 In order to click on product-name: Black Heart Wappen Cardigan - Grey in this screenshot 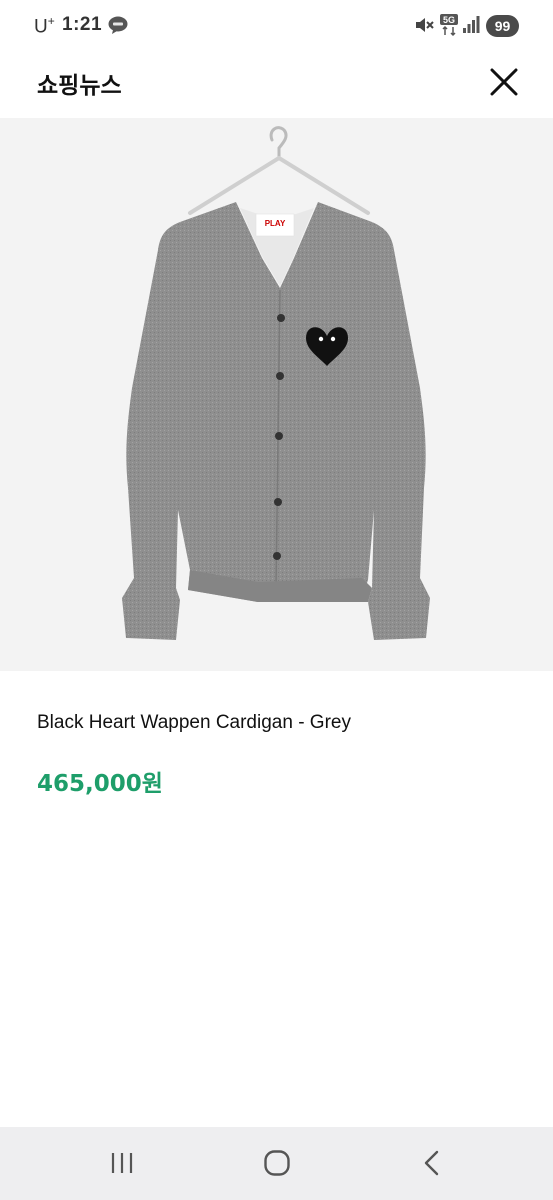, I will do `click(194, 722)`.